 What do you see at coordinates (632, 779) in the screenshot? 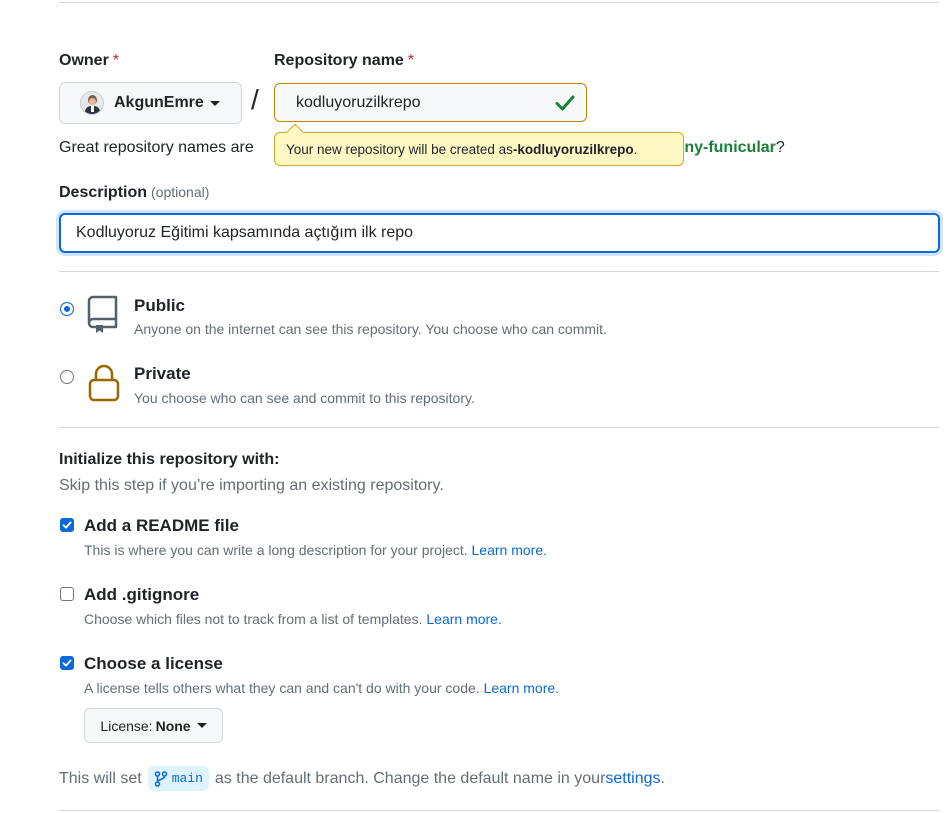
I see `settings-link: settings` at bounding box center [632, 779].